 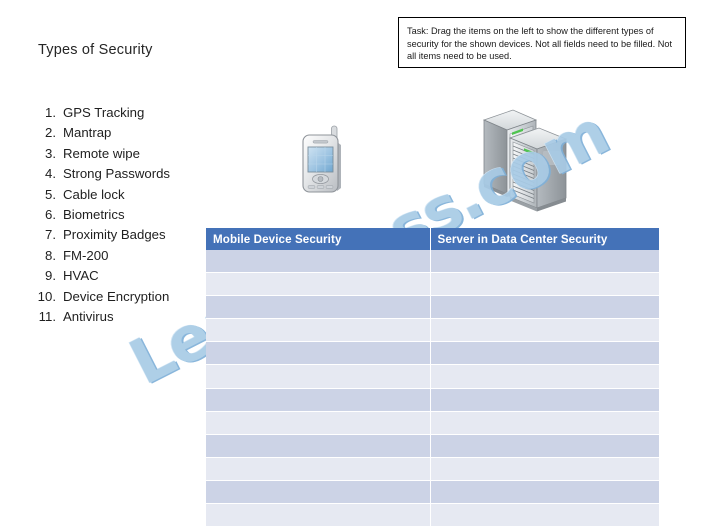 What do you see at coordinates (95, 50) in the screenshot?
I see `page-title: Types of Security` at bounding box center [95, 50].